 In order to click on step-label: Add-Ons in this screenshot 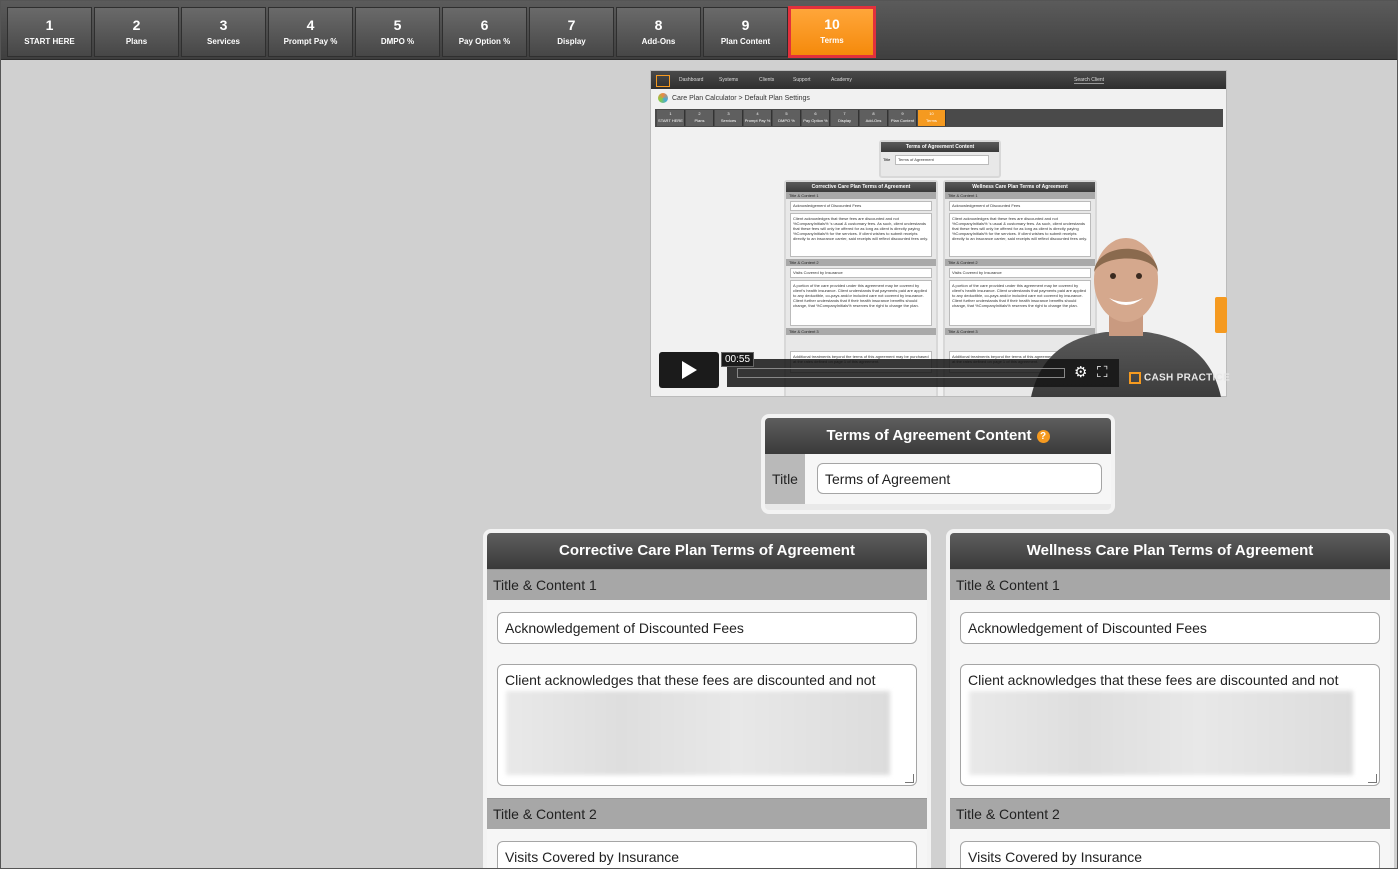, I will do `click(658, 41)`.